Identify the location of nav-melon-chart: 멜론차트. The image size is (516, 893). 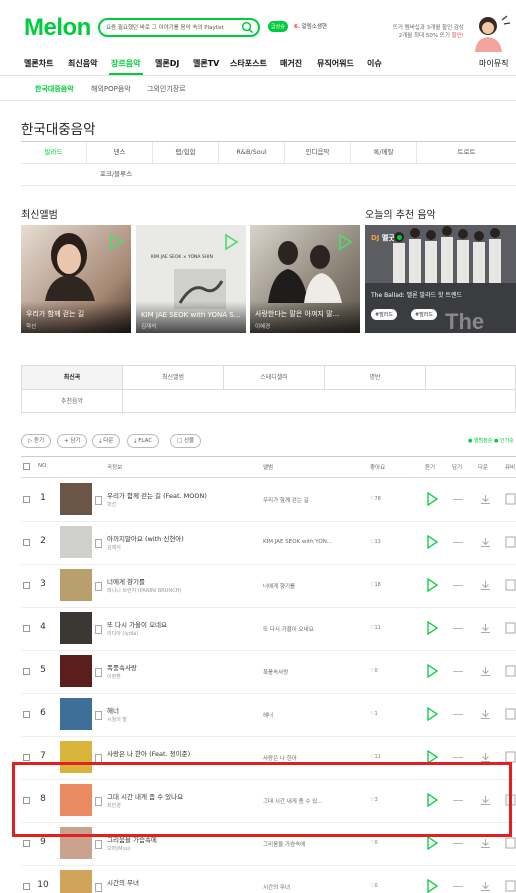
(38, 63).